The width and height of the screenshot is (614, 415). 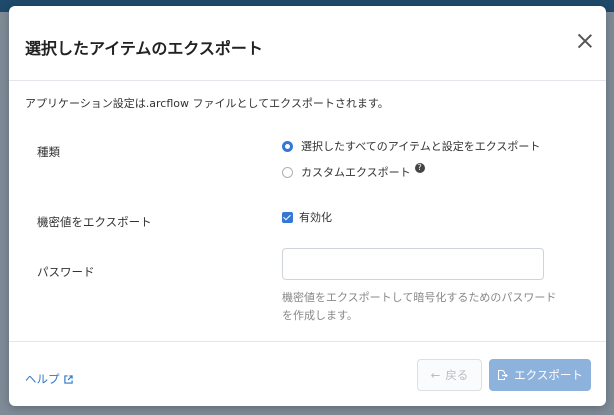 I want to click on type-label: 種類, so click(x=48, y=152).